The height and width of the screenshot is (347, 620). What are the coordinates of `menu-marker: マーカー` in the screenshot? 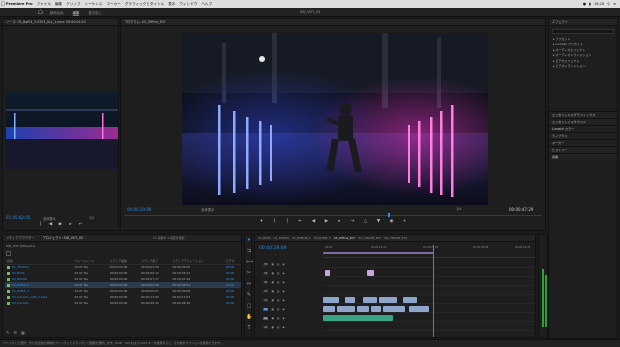 It's located at (113, 4).